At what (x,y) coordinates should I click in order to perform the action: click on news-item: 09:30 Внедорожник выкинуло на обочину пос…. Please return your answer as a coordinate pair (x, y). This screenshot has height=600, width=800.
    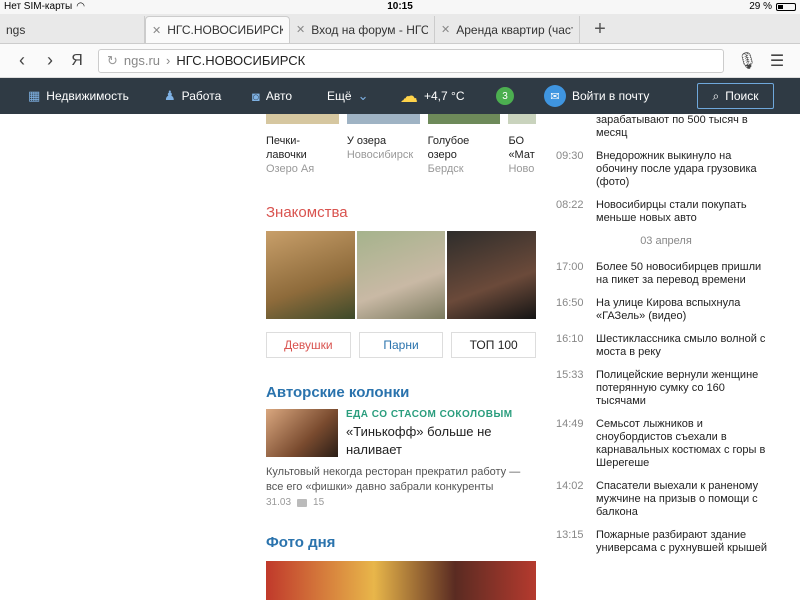
    Looking at the image, I should click on (666, 169).